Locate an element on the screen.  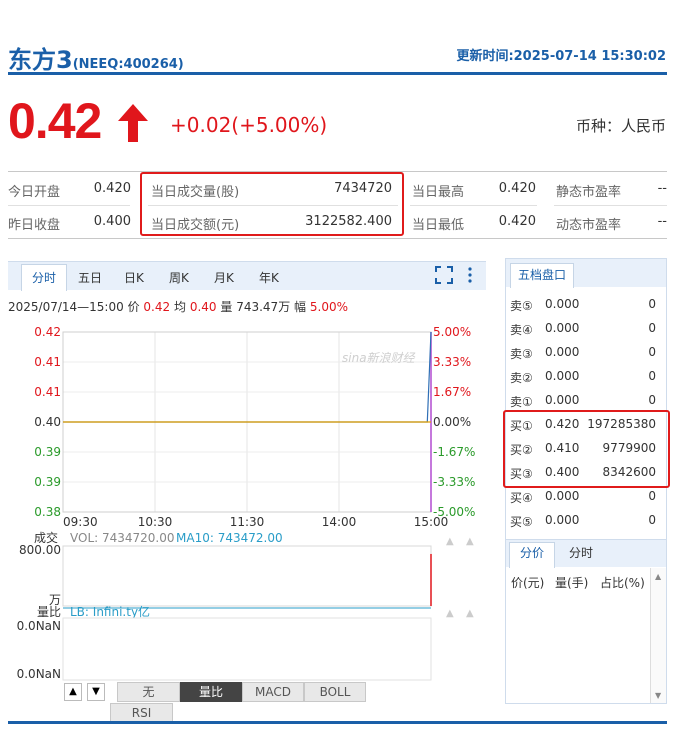
scroll-down-arrow-icon: ▼ is located at coordinates (658, 695).